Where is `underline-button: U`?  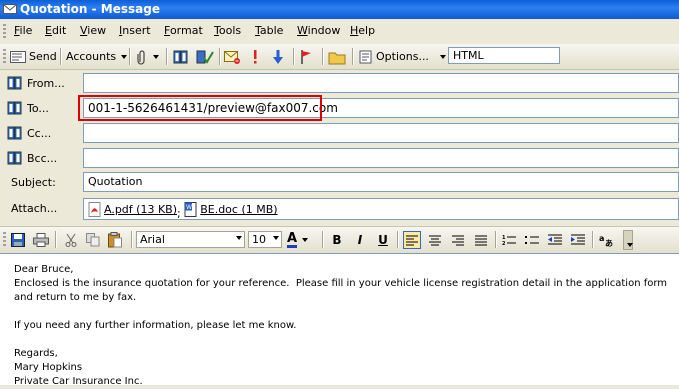
underline-button: U is located at coordinates (383, 240).